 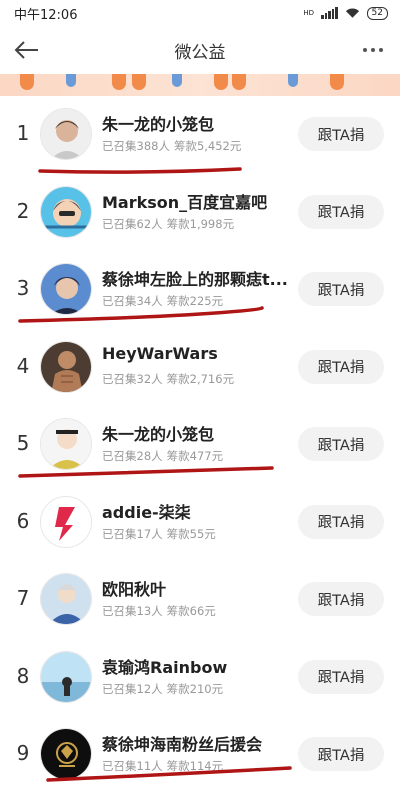 What do you see at coordinates (200, 378) in the screenshot?
I see `amount-raised: 筹款2,716元` at bounding box center [200, 378].